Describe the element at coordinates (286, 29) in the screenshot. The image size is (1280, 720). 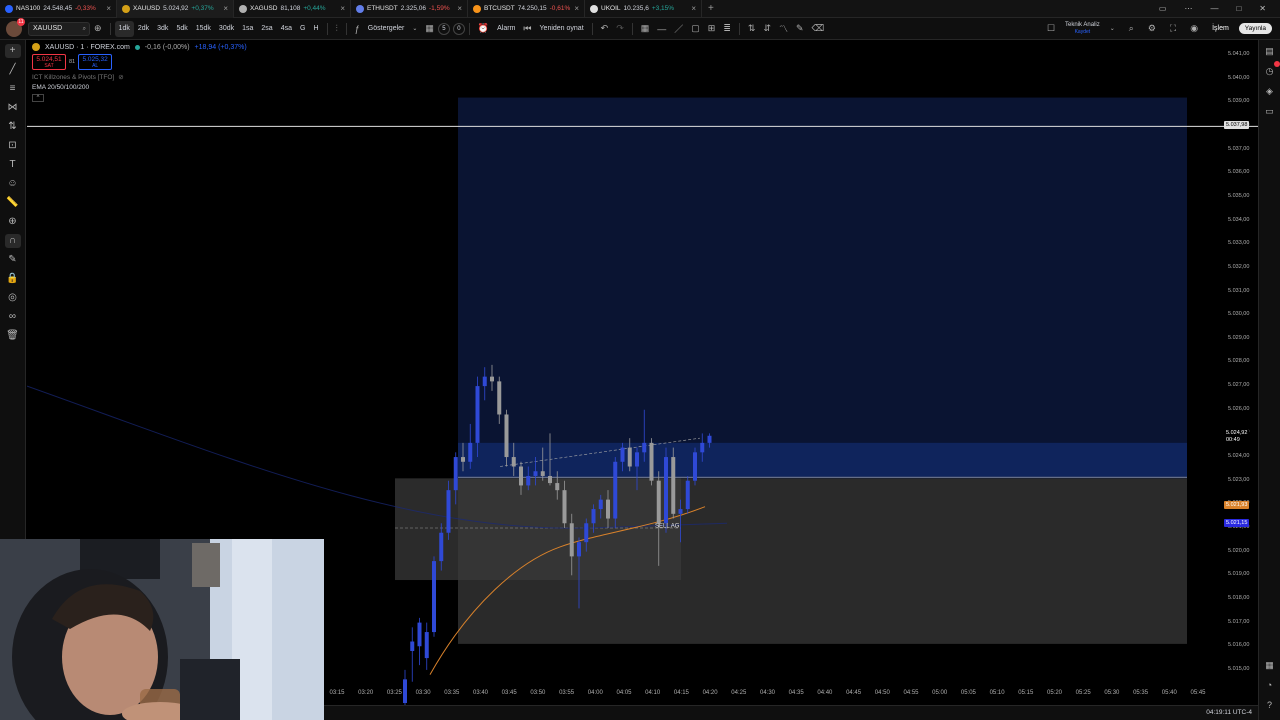
I see `timeframe-button: 4sa` at that location.